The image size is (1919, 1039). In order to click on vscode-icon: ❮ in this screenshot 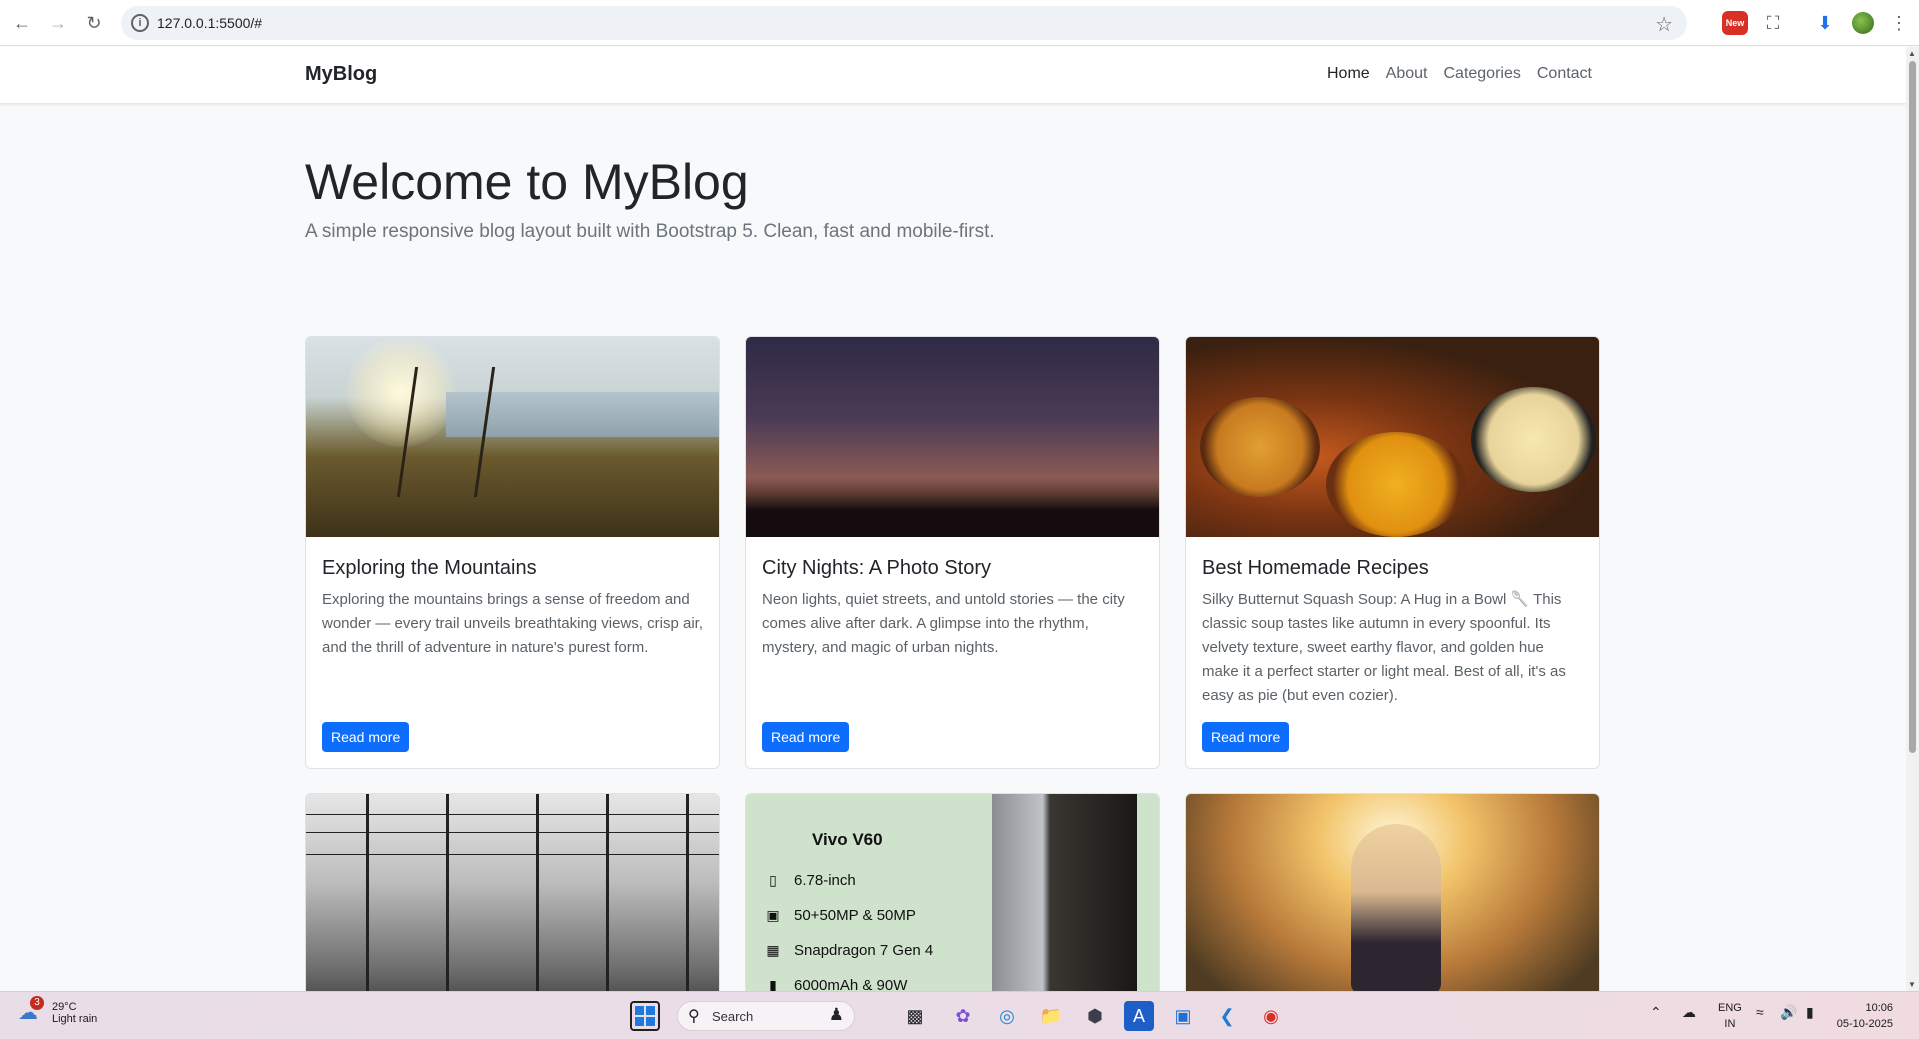, I will do `click(1227, 1016)`.